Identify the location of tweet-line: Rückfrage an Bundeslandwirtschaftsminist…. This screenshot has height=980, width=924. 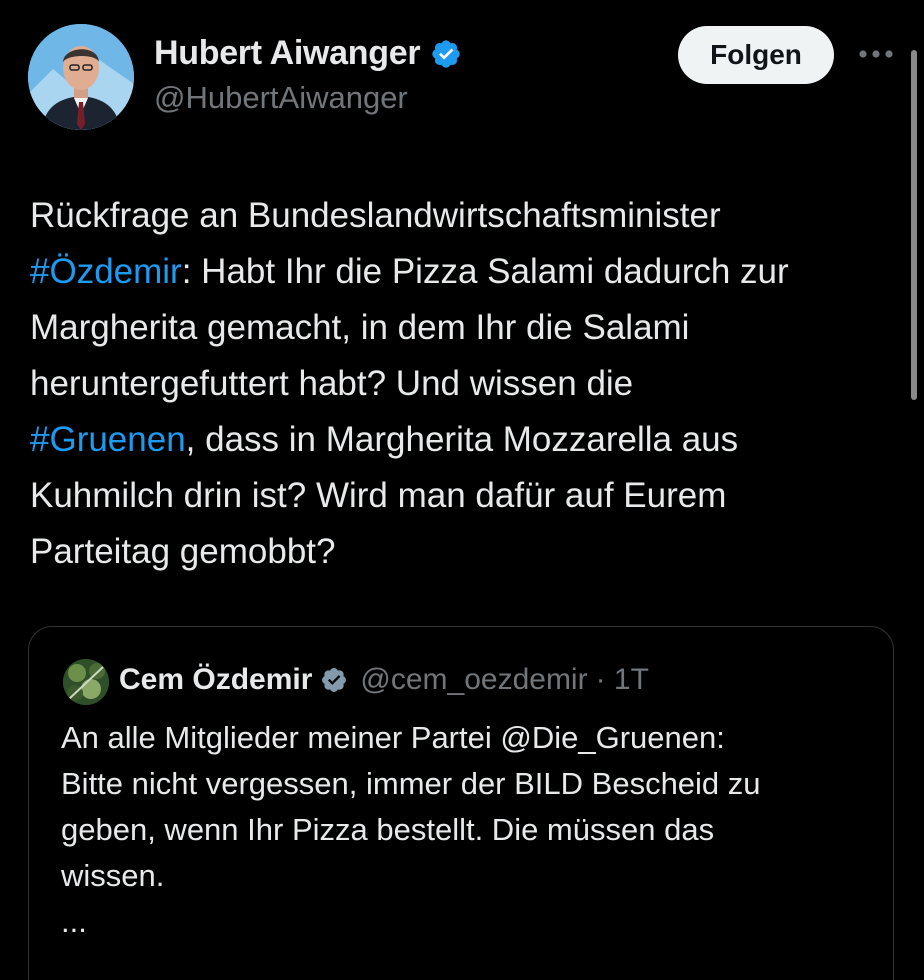
(465, 216).